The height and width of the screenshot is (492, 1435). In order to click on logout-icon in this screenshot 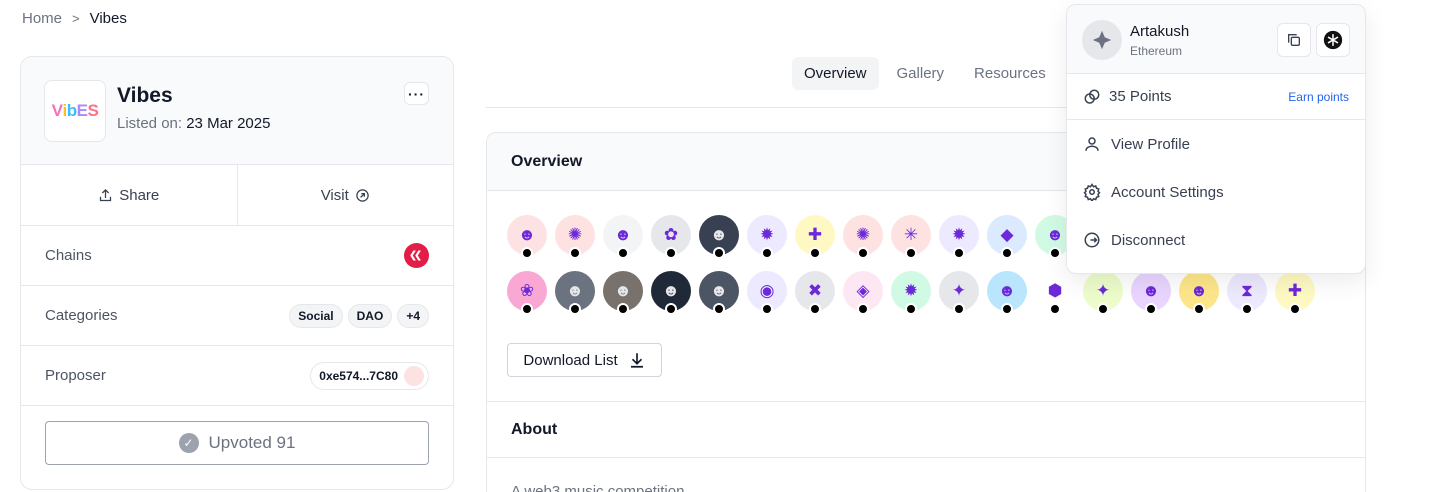, I will do `click(1092, 240)`.